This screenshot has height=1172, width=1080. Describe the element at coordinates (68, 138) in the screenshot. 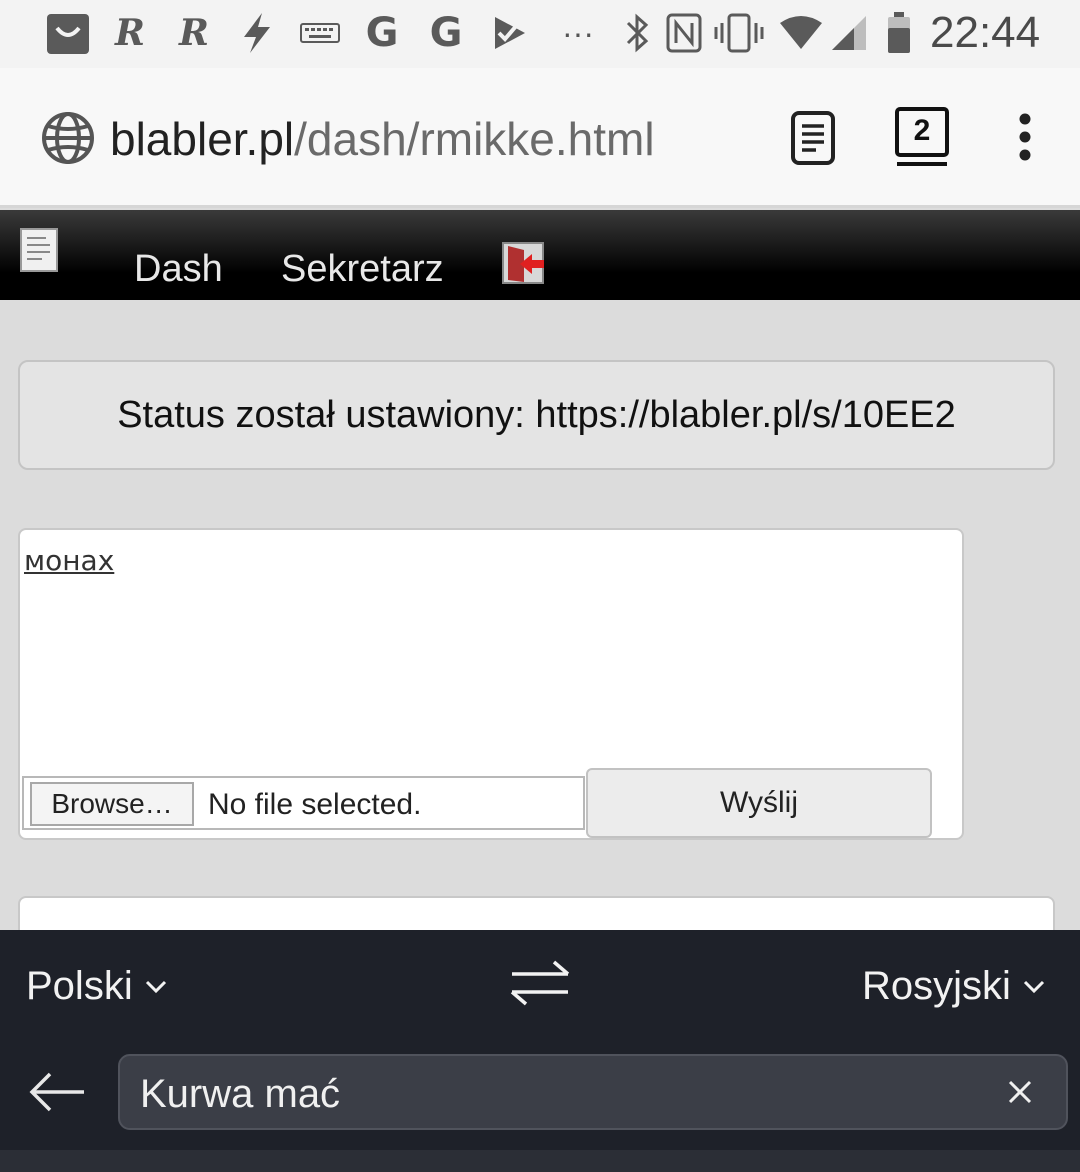

I see `globe-icon` at that location.